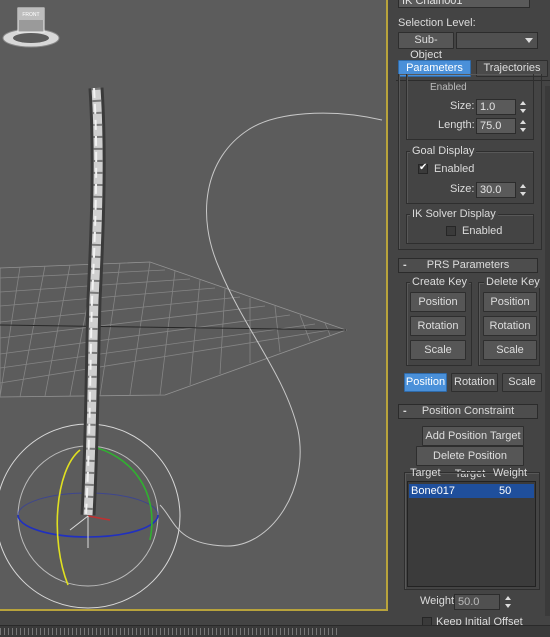 This screenshot has width=550, height=637. I want to click on delete-key-position-button: Position, so click(510, 302).